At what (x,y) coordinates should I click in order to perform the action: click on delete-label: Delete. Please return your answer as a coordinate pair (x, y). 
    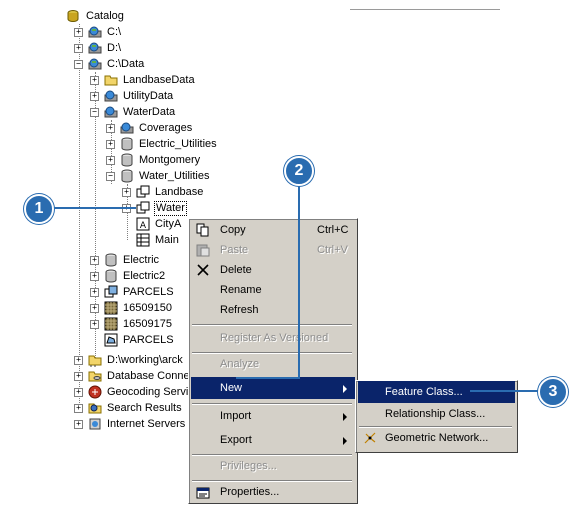
    Looking at the image, I should click on (236, 270).